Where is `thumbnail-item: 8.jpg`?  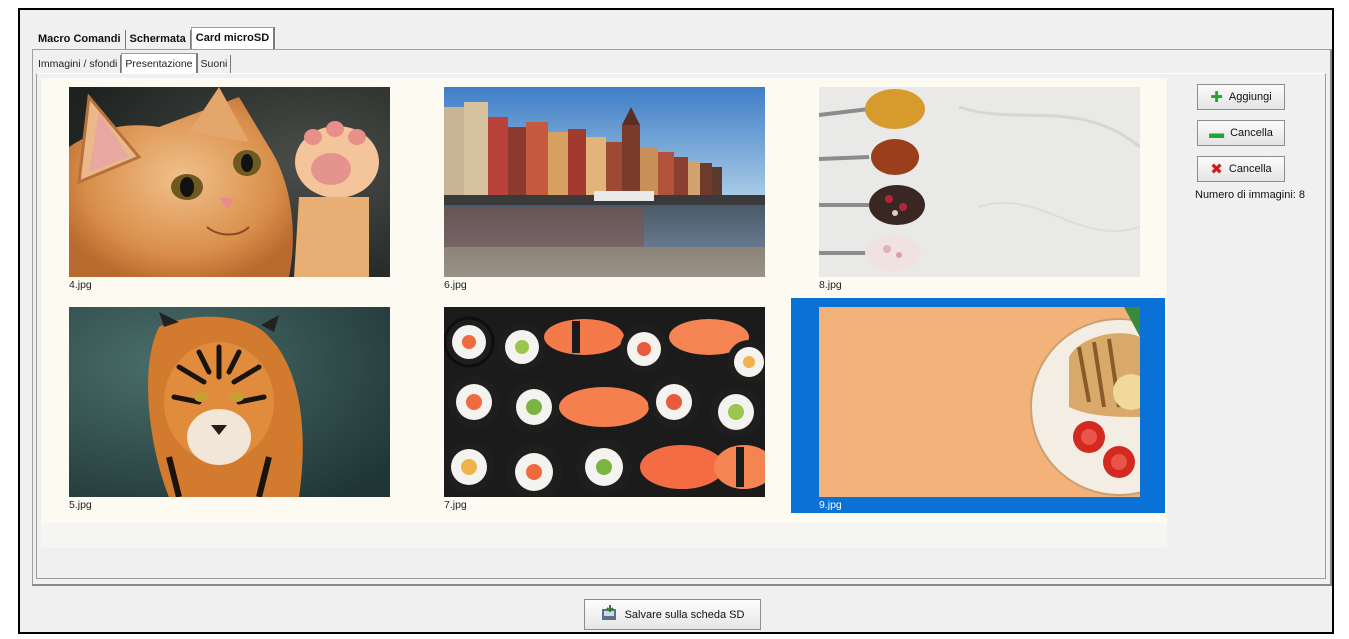
thumbnail-item: 8.jpg is located at coordinates (978, 185).